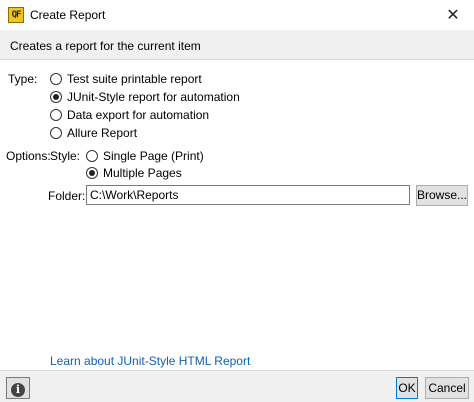 The image size is (474, 402). I want to click on app-logo-icon: QF, so click(16, 15).